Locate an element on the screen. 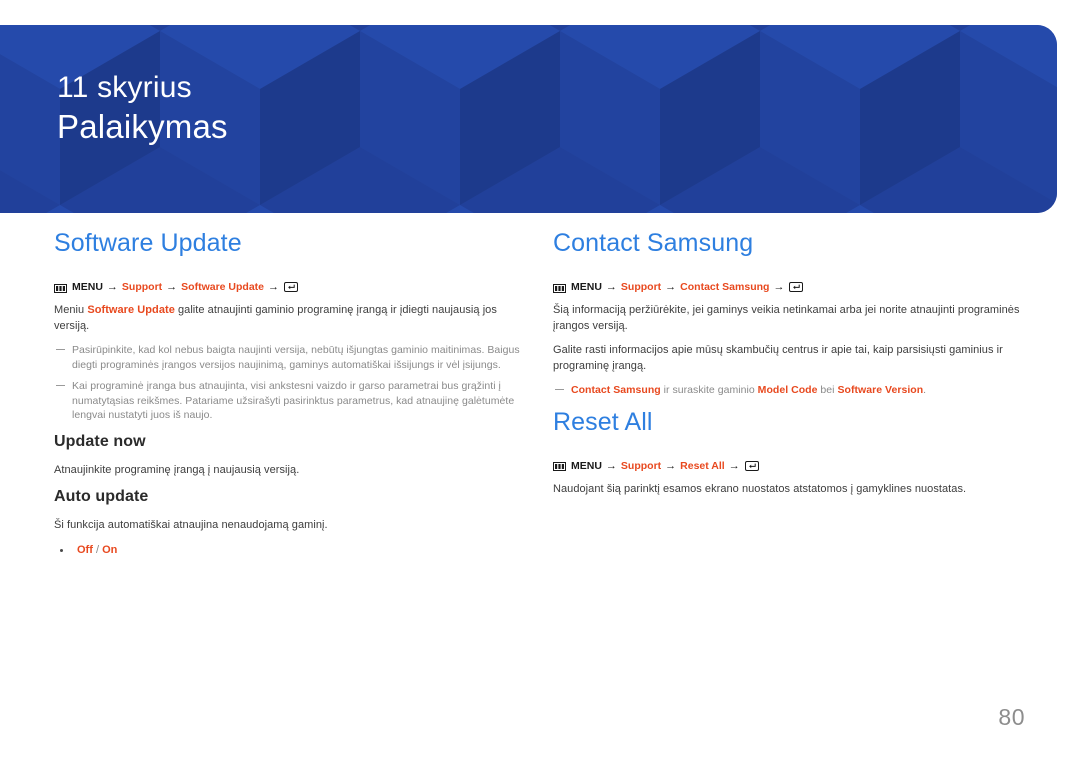 The height and width of the screenshot is (763, 1080). menu-path-item-contact-samsung: Contact Samsung is located at coordinates (725, 287).